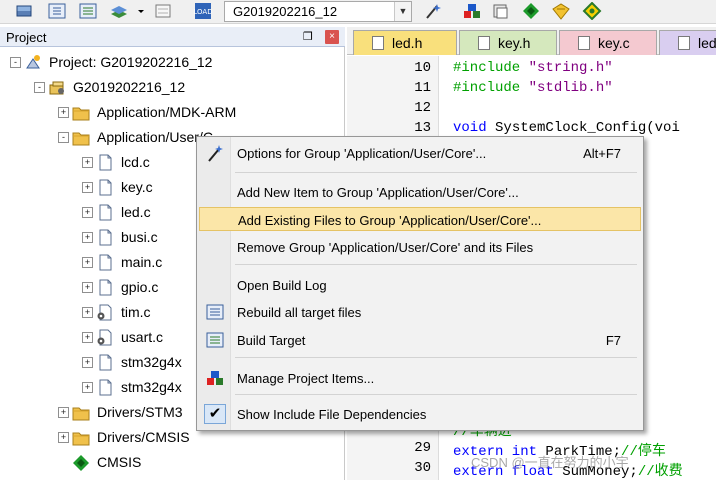 The image size is (716, 480). I want to click on menu-item: Build Target F7, so click(420, 340).